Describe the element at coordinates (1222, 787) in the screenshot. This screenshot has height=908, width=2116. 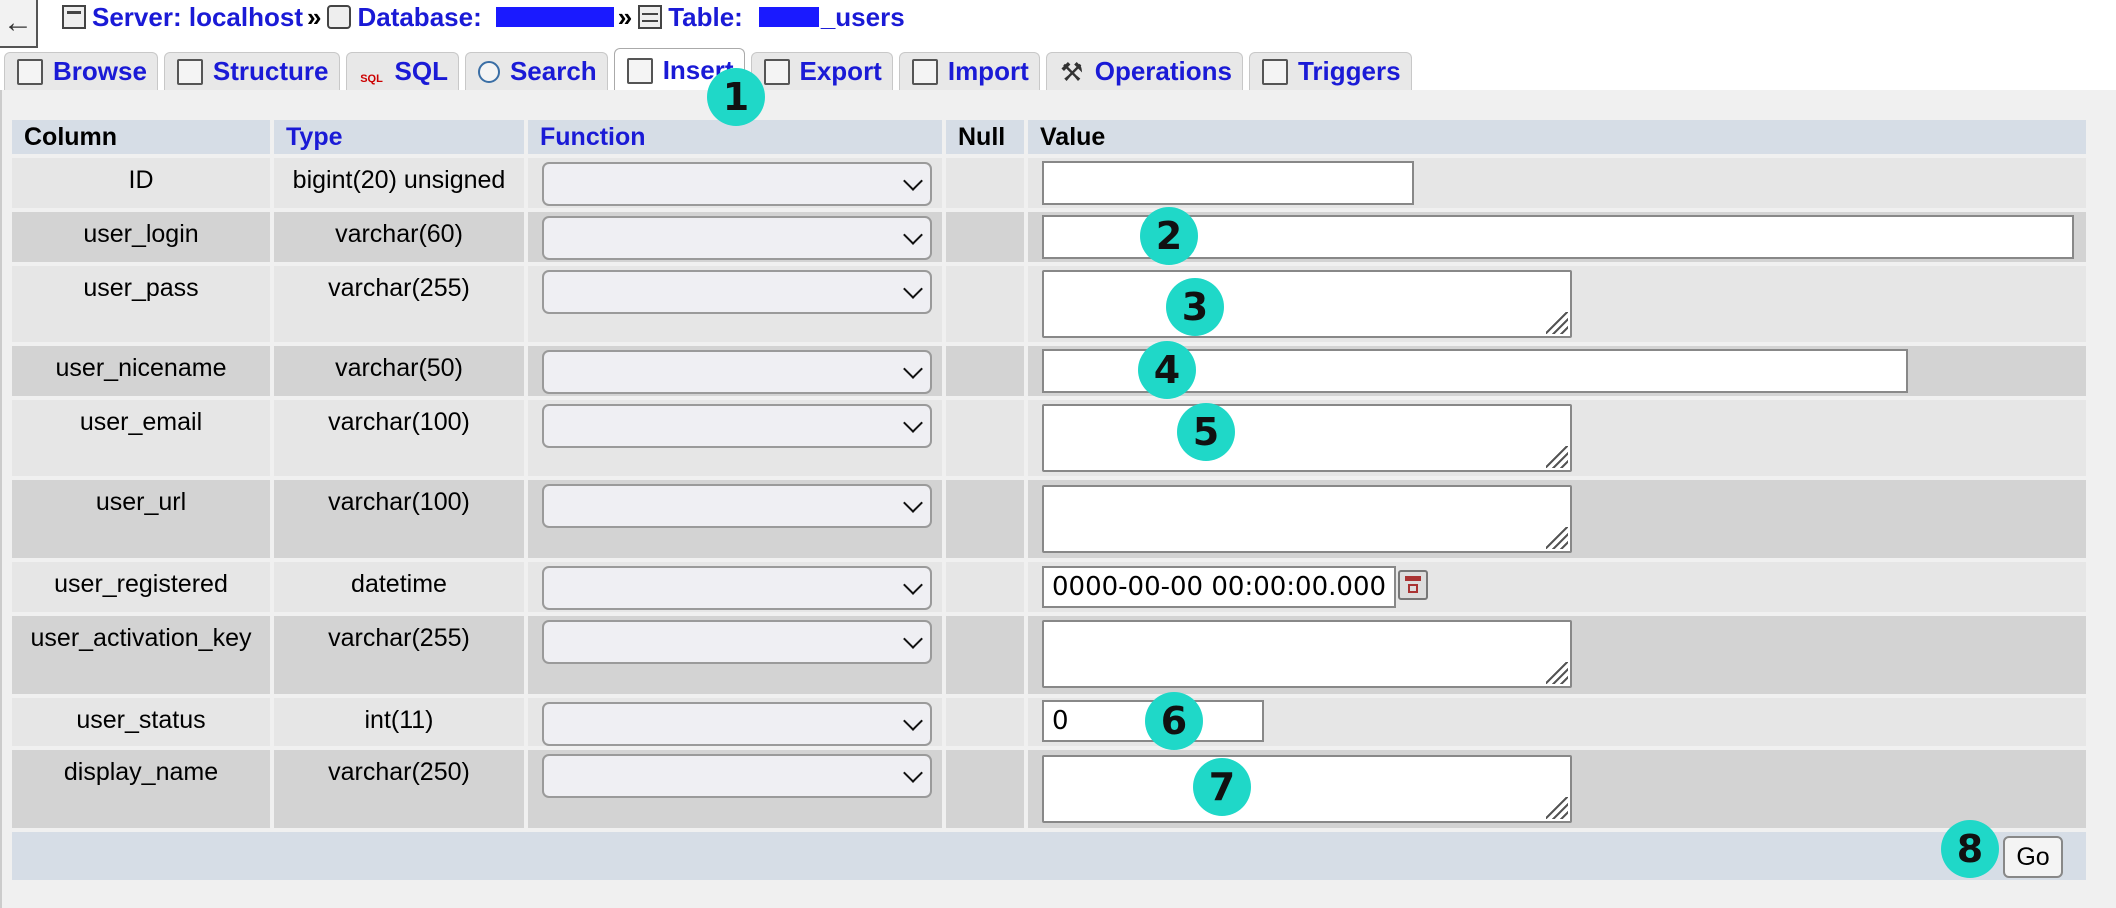
I see `step-marker: 7` at that location.